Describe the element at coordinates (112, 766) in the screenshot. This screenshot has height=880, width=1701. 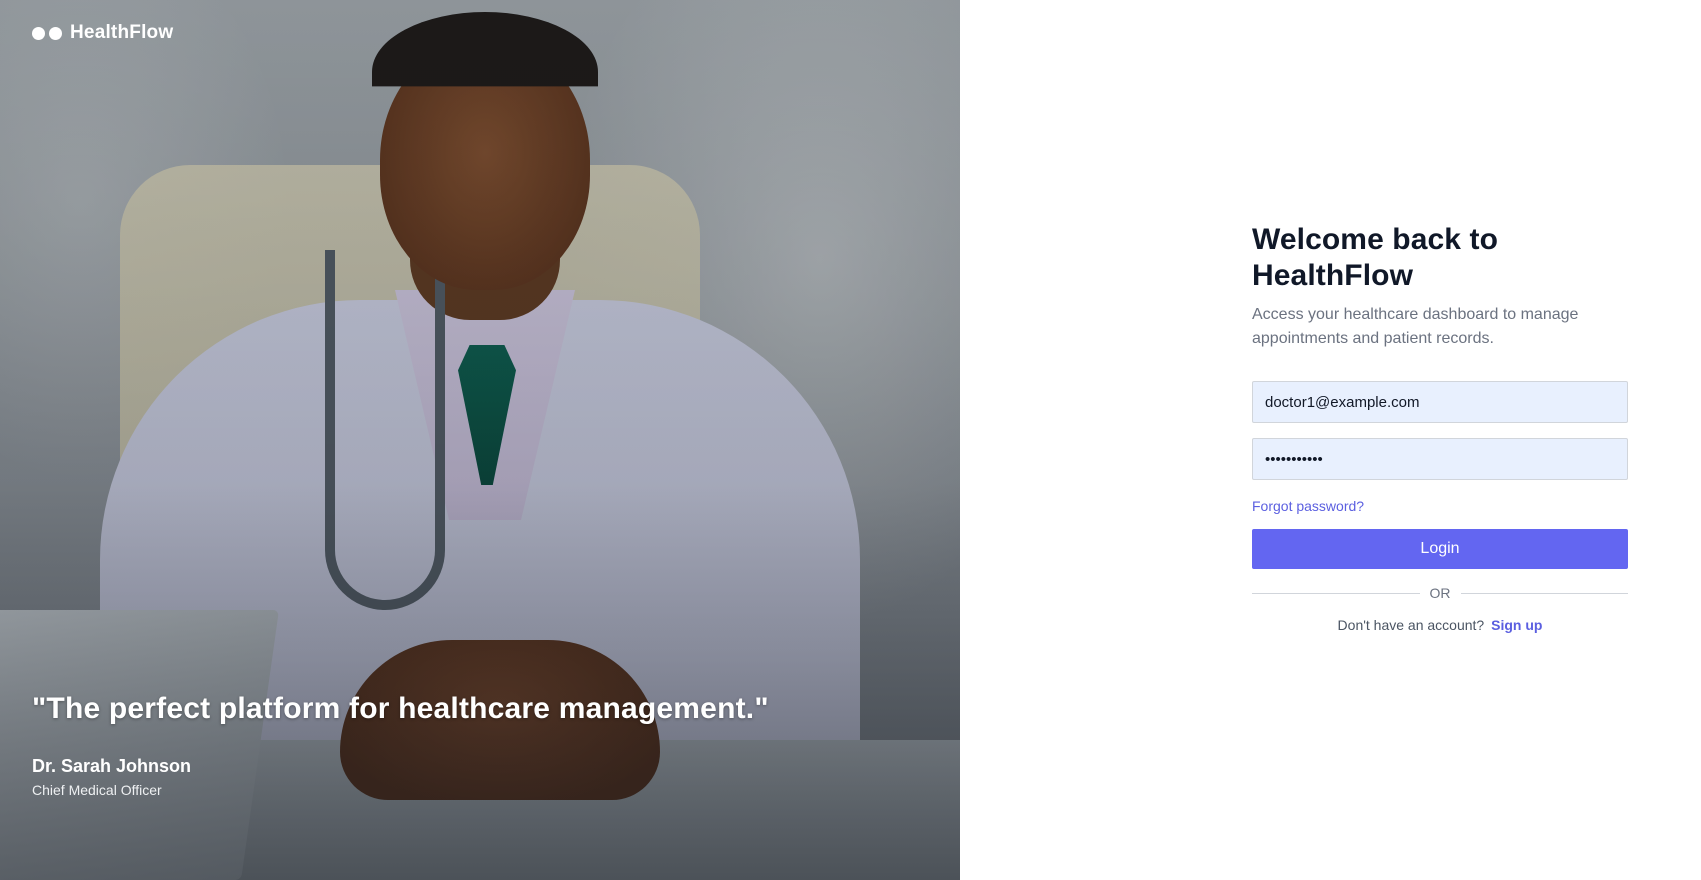
I see `author-name: Dr. Sarah Johnson` at that location.